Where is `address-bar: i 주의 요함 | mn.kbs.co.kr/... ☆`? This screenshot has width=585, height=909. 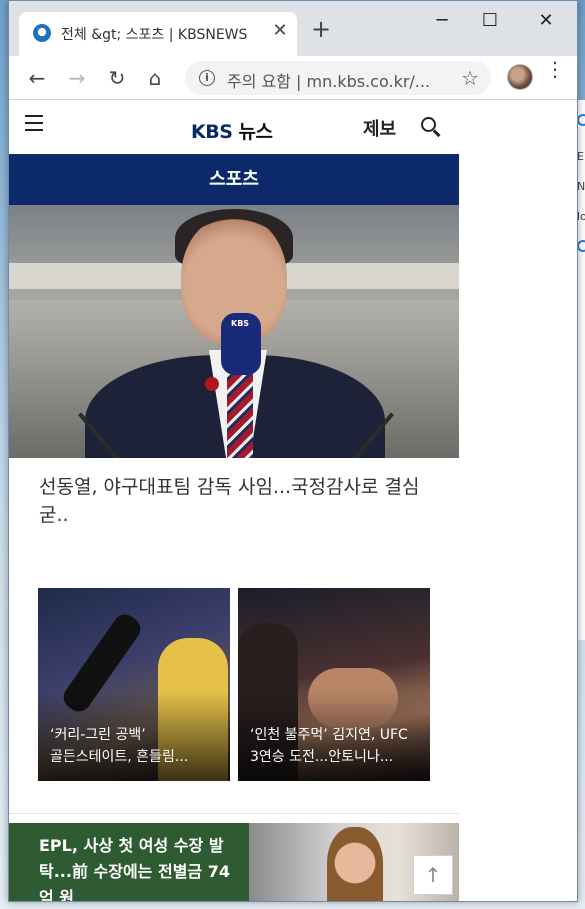
address-bar: i 주의 요함 | mn.kbs.co.kr/... ☆ is located at coordinates (338, 78).